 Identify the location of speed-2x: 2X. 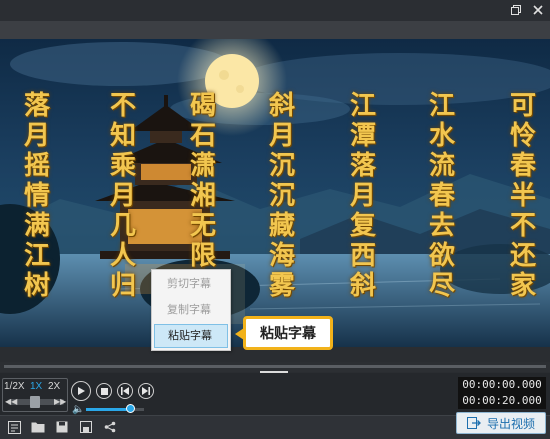
(54, 386).